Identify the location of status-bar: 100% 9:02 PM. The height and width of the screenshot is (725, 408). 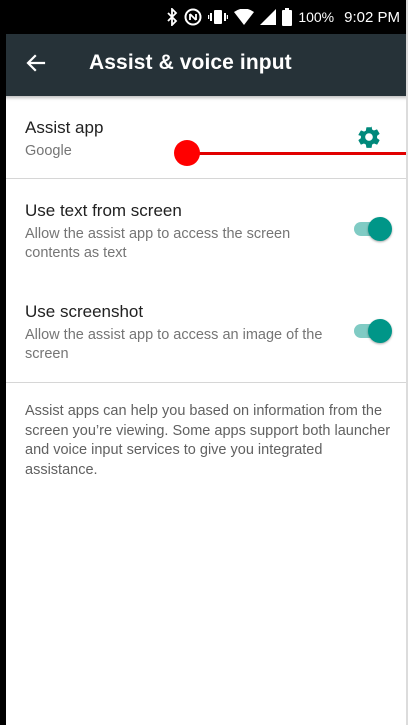
(204, 17).